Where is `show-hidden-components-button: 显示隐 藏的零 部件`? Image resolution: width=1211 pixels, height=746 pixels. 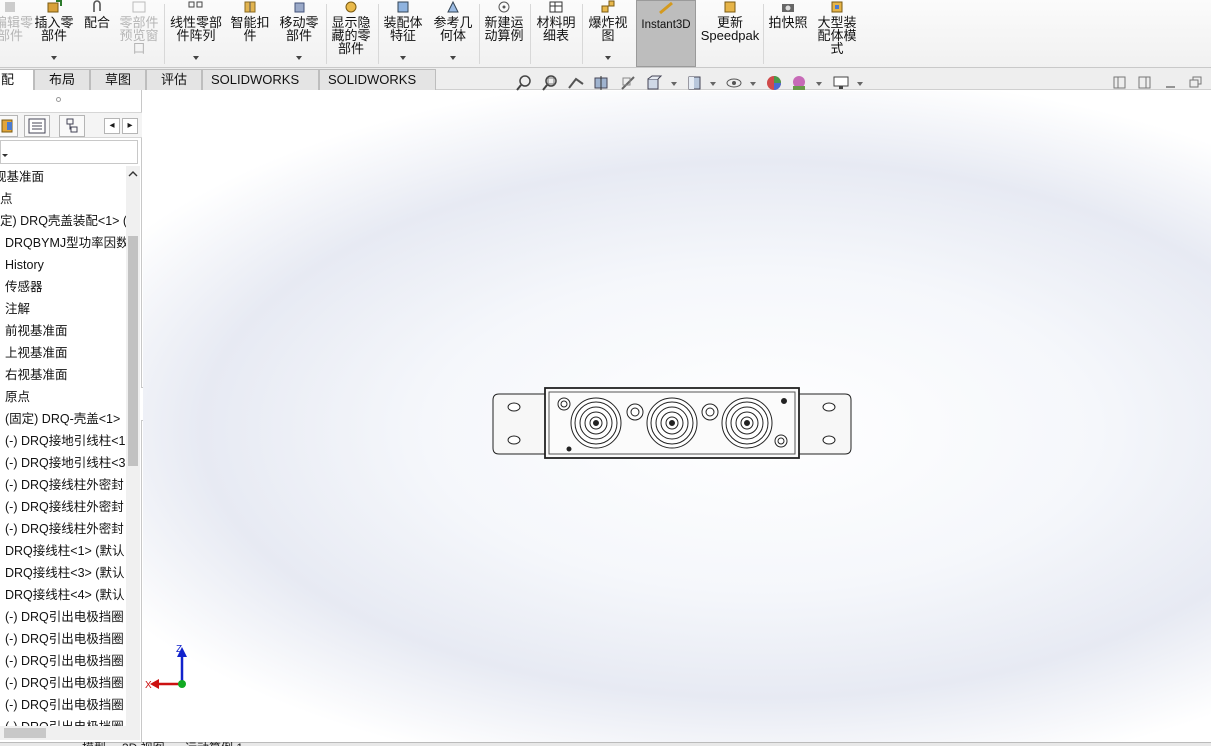 show-hidden-components-button: 显示隐 藏的零 部件 is located at coordinates (351, 33).